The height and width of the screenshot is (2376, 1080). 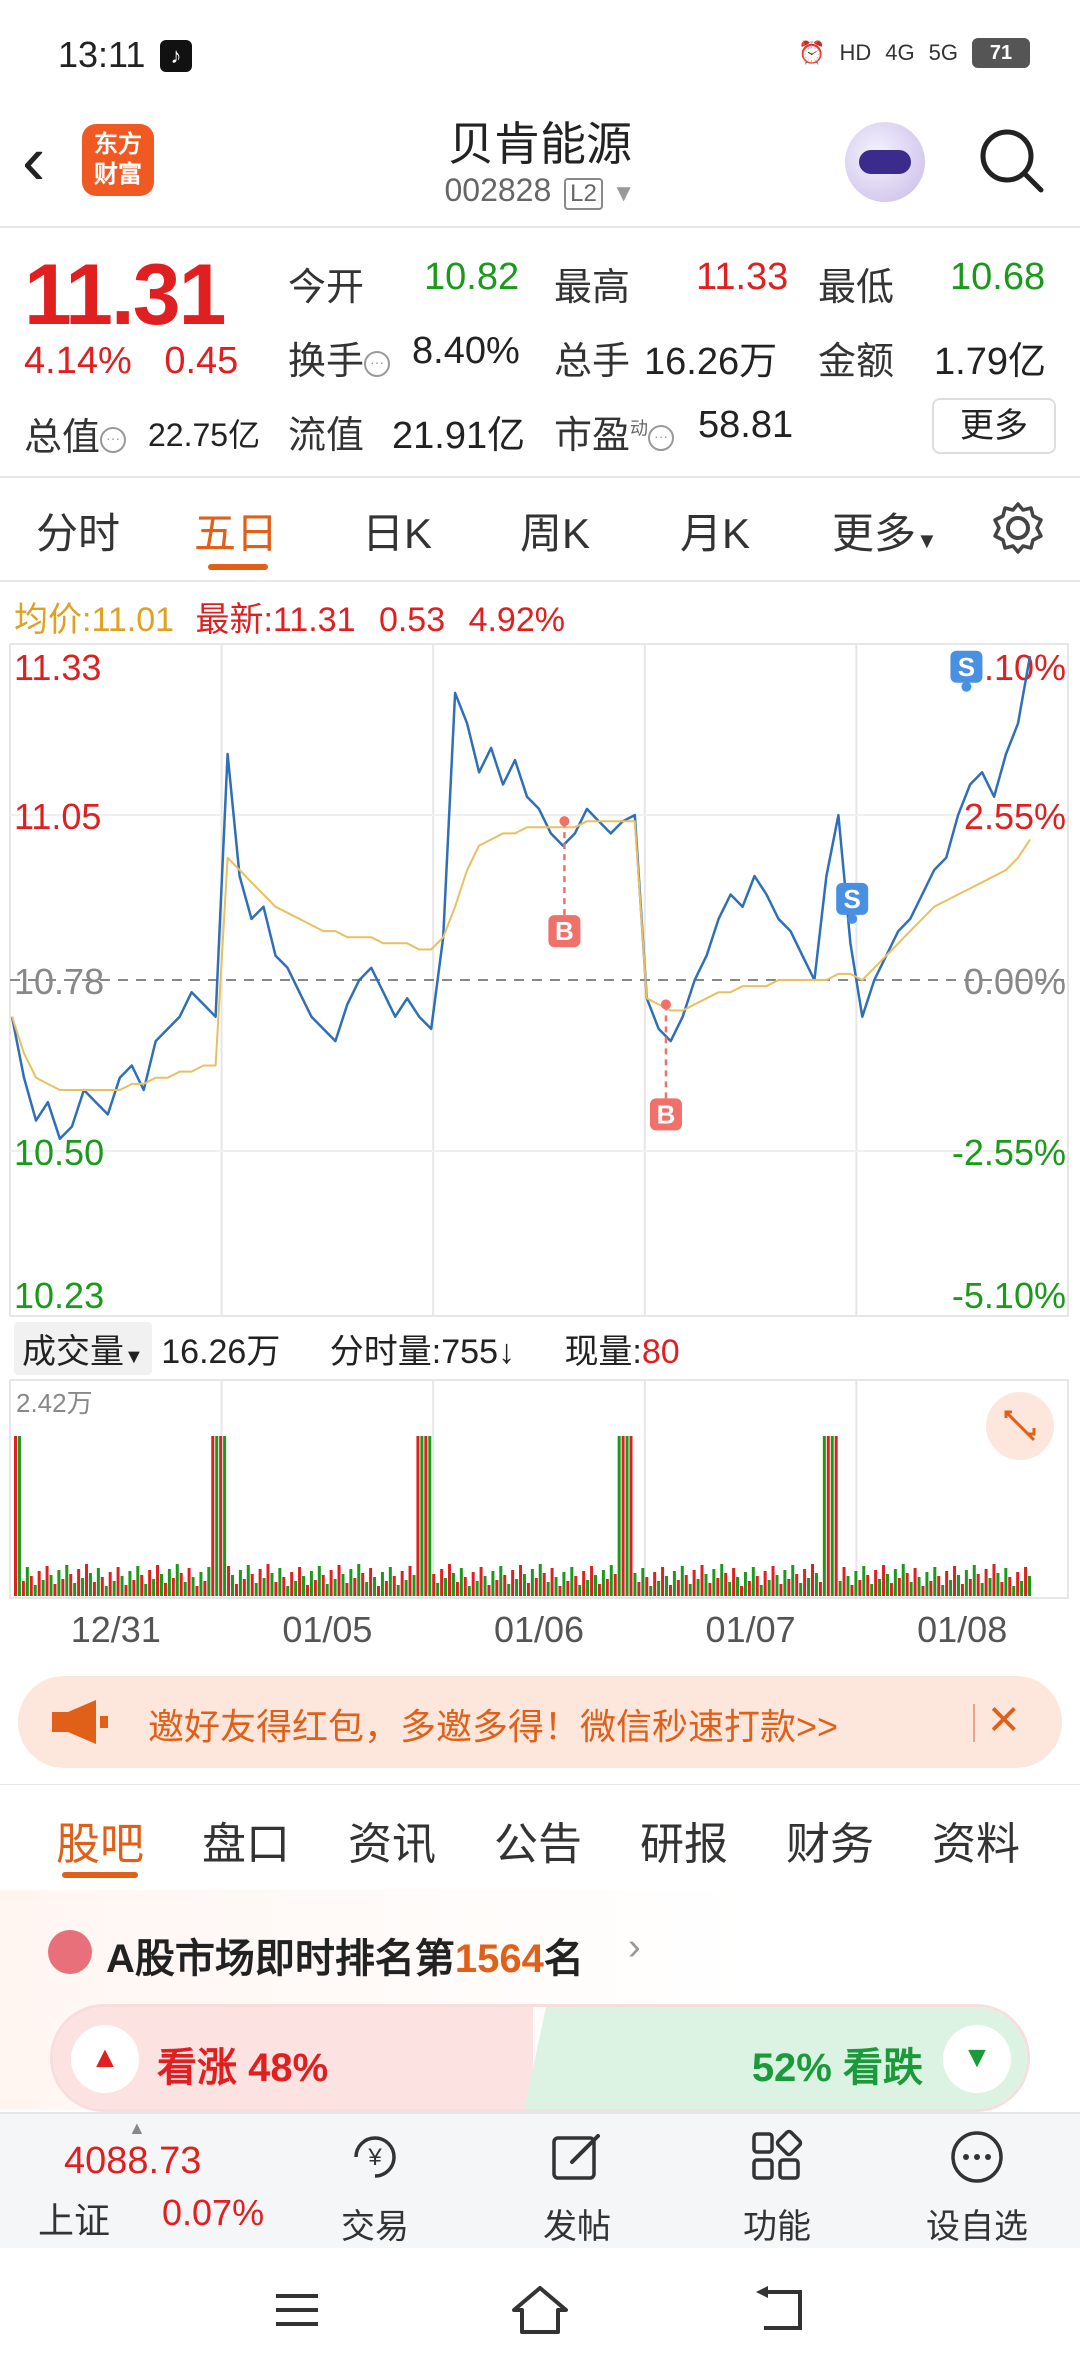 I want to click on index-value: 4088.73, so click(x=132, y=2161).